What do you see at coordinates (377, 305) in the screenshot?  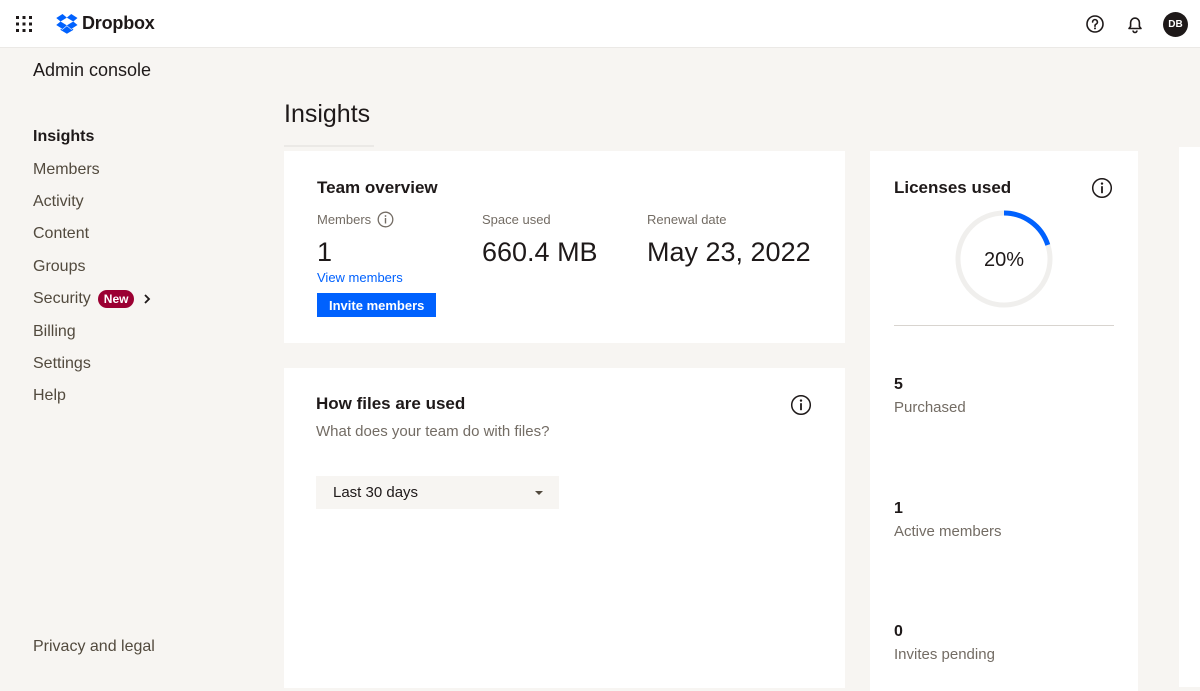 I see `invite-members-button: Invite members` at bounding box center [377, 305].